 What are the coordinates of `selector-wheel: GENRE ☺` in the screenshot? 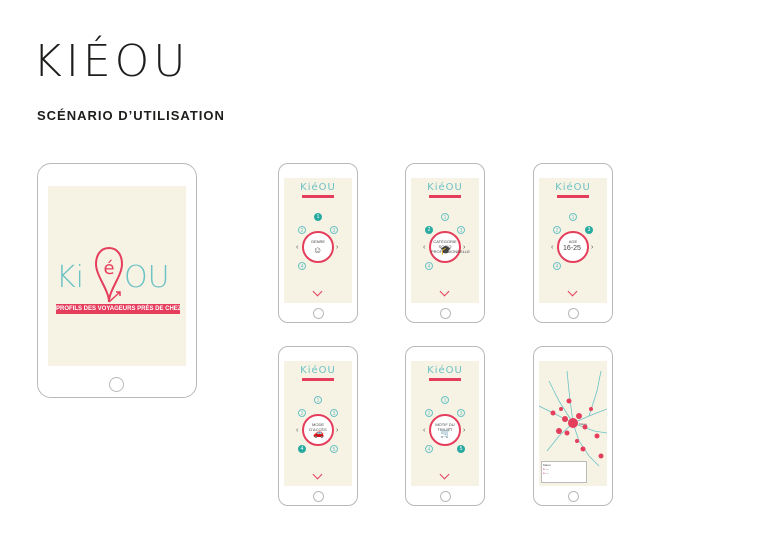 It's located at (318, 247).